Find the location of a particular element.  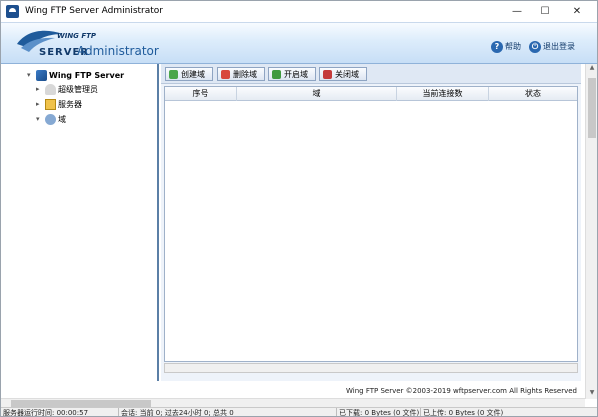

logout-label: 退出登录 is located at coordinates (559, 46).